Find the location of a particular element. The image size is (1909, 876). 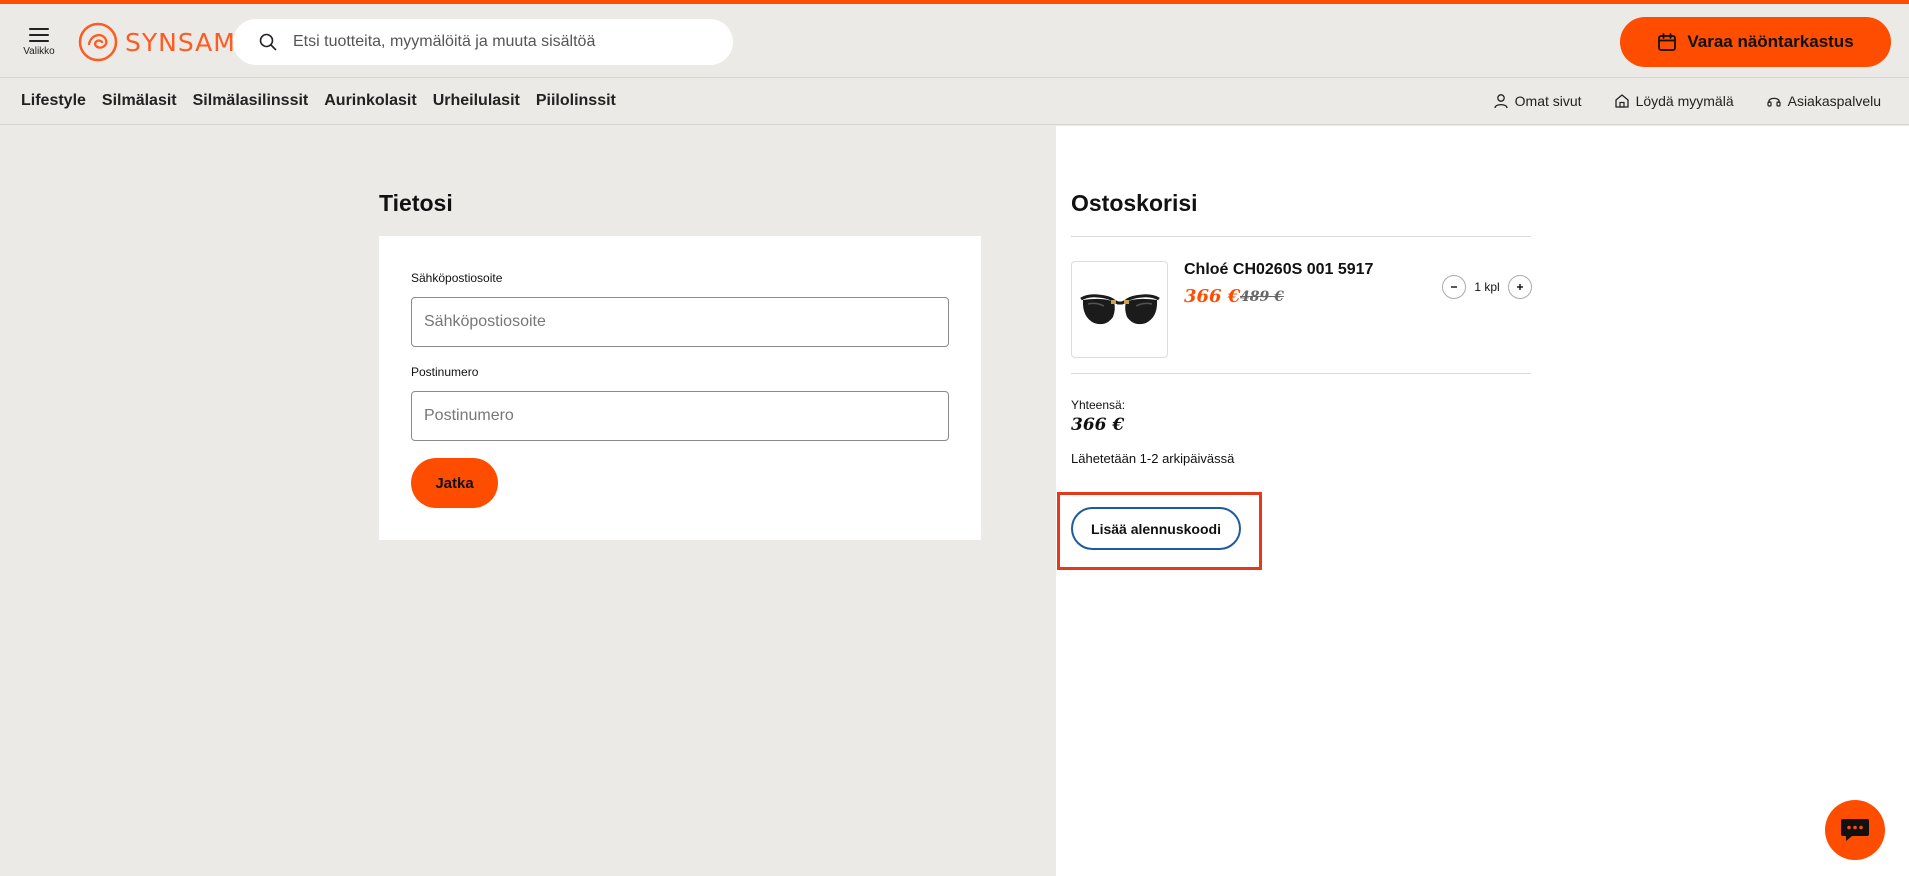

find-store-label: Löydä myymälä is located at coordinates (1684, 101).